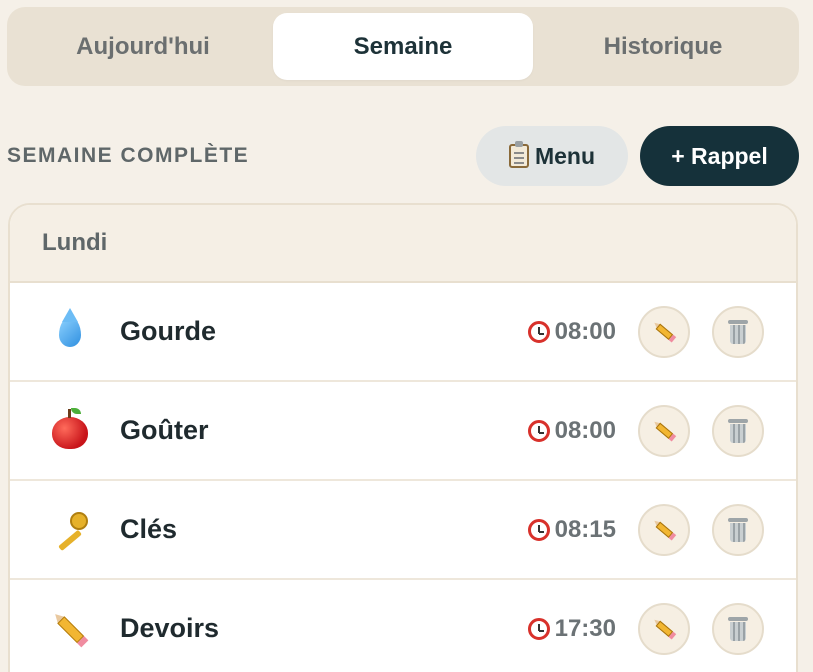  Describe the element at coordinates (164, 430) in the screenshot. I see `reminder-label: Goûter` at that location.